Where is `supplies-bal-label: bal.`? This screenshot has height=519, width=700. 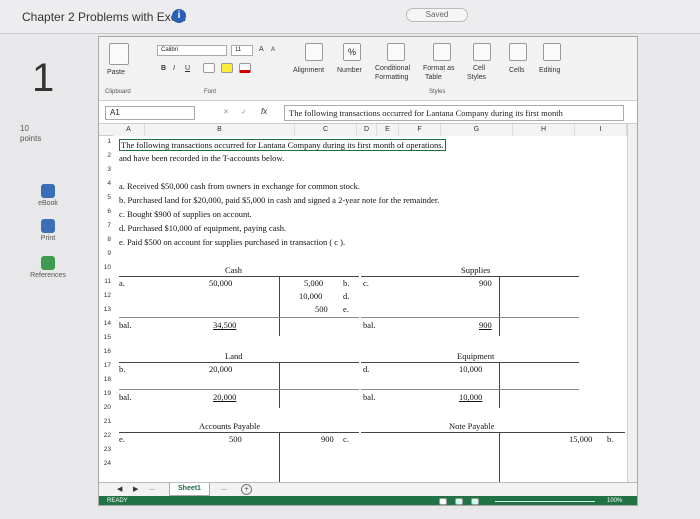 supplies-bal-label: bal. is located at coordinates (369, 325).